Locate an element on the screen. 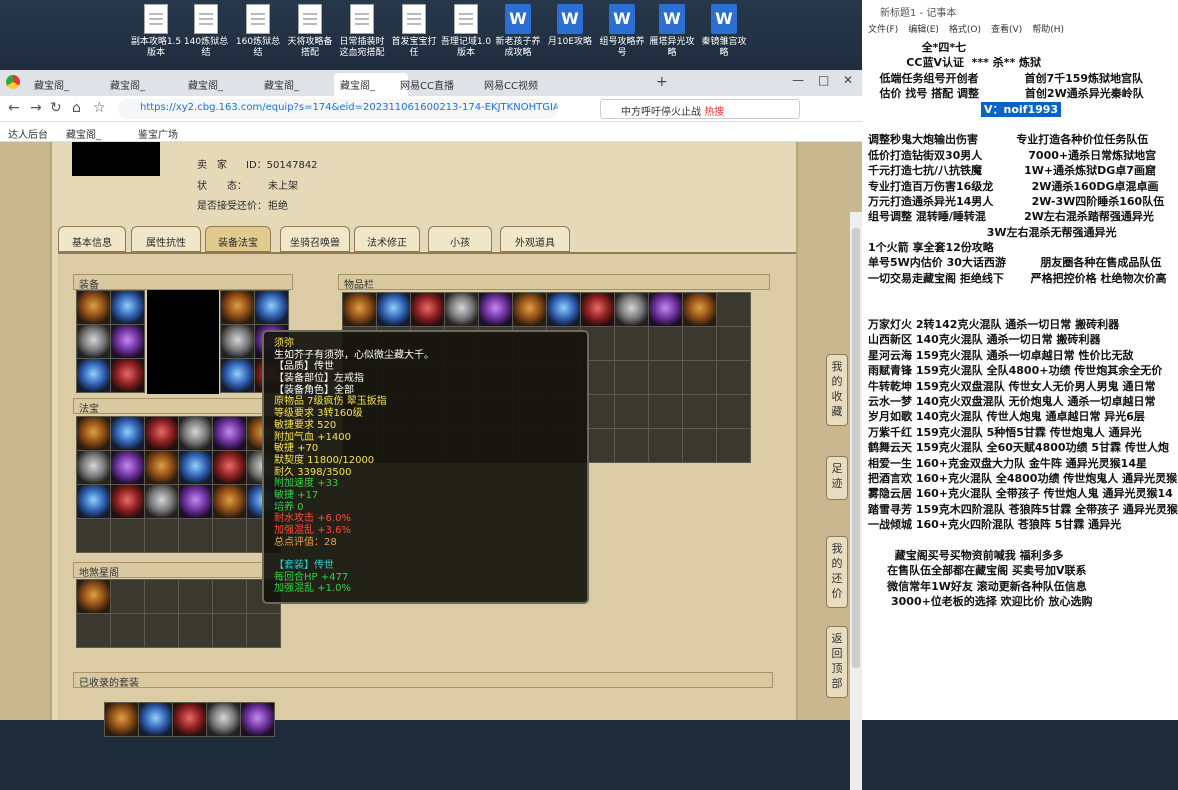 Image resolution: width=1178 pixels, height=790 pixels. notepad-menu-item: 文件(F) is located at coordinates (883, 30).